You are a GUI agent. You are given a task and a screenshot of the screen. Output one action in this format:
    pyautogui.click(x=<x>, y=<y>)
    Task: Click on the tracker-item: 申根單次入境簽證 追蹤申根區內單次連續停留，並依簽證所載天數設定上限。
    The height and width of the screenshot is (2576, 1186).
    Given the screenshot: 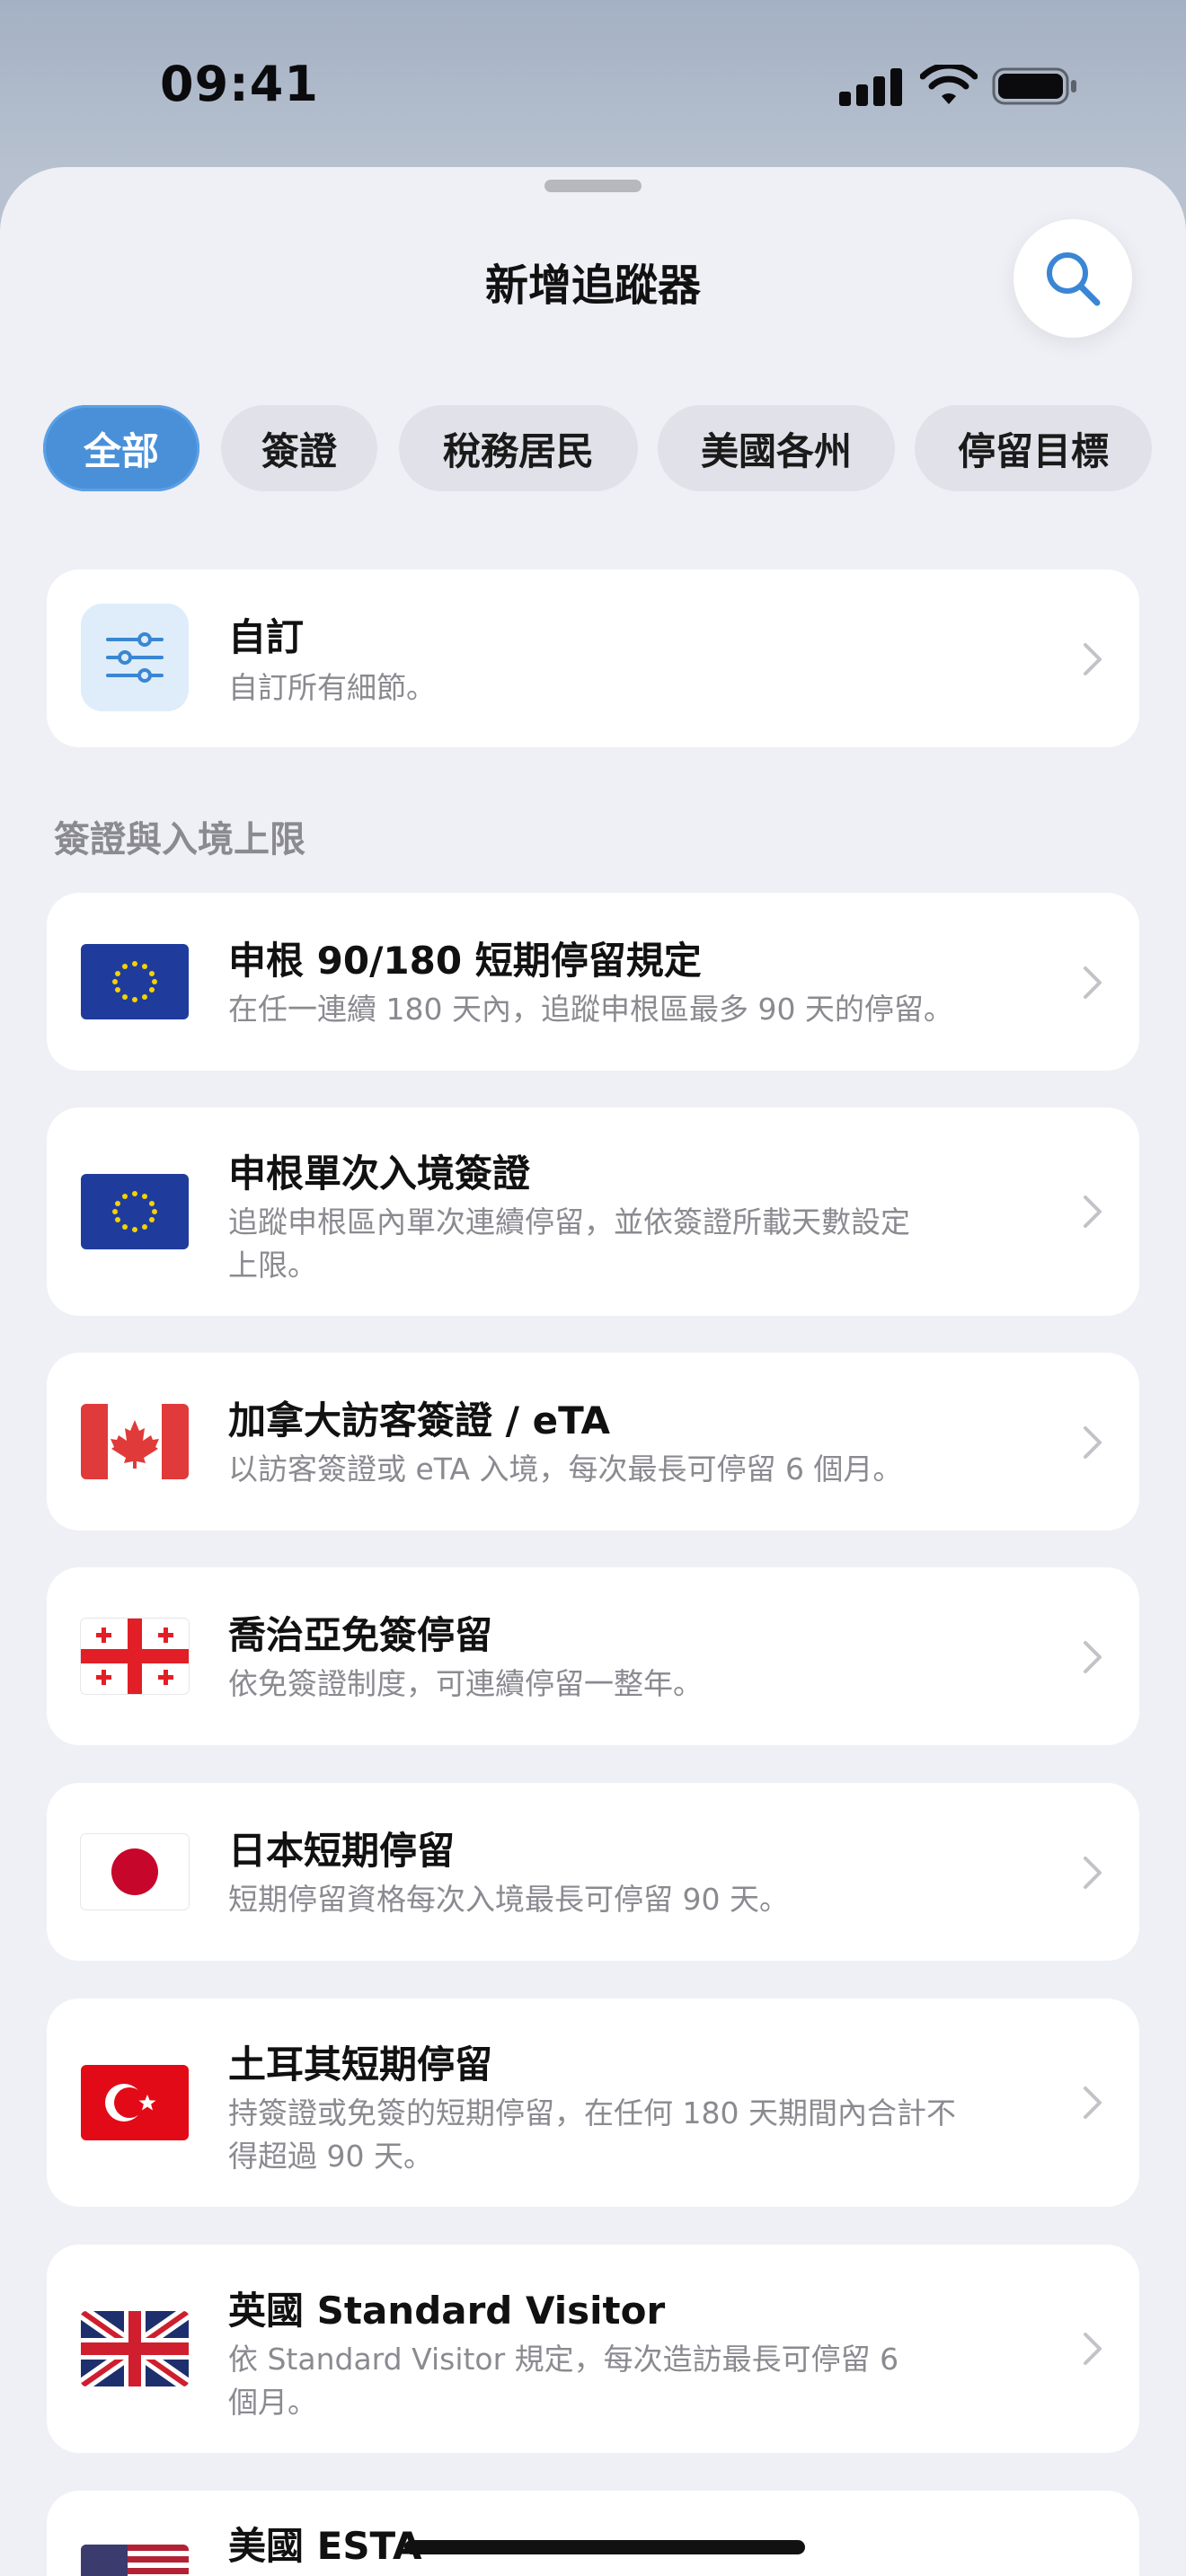 What is the action you would take?
    pyautogui.click(x=593, y=1211)
    